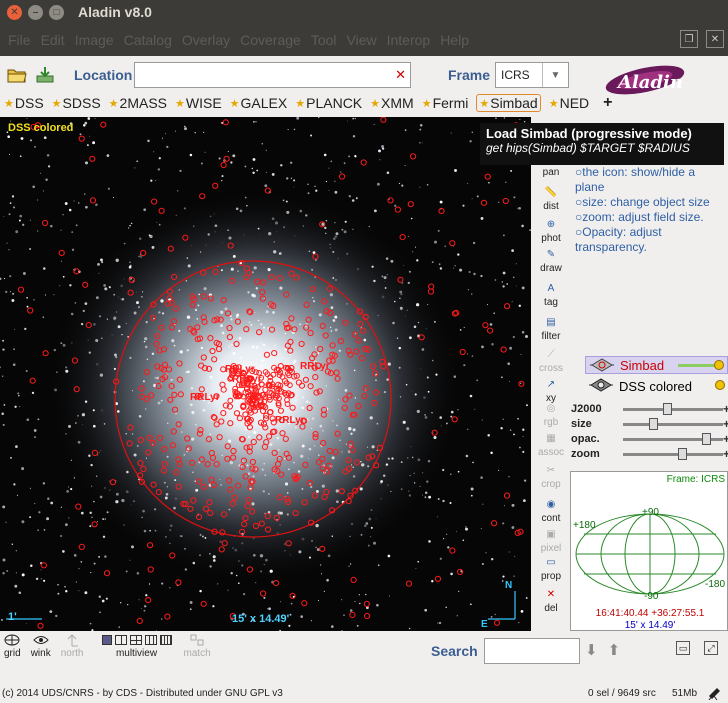  I want to click on close-window-button: ✕, so click(14, 12).